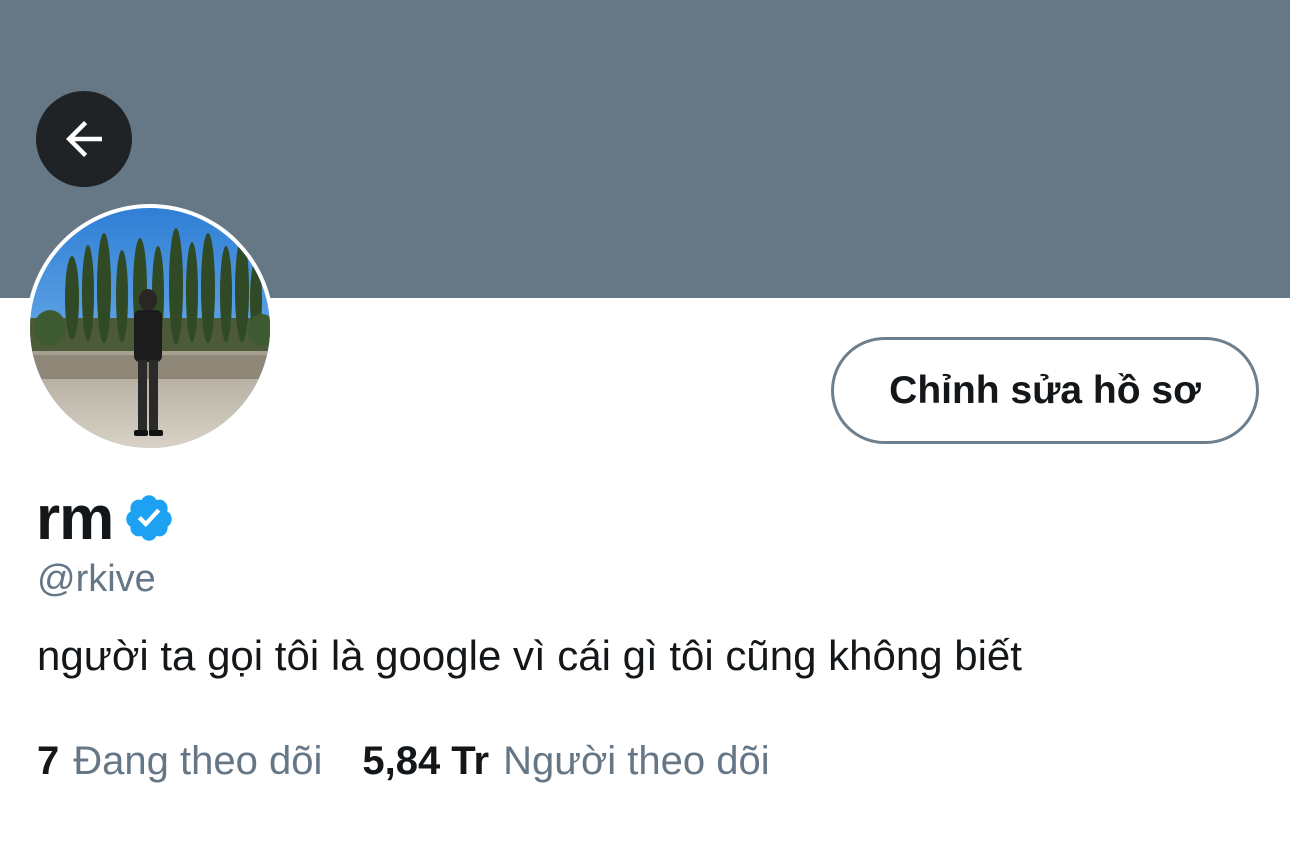  I want to click on avatar-photo, so click(150, 328).